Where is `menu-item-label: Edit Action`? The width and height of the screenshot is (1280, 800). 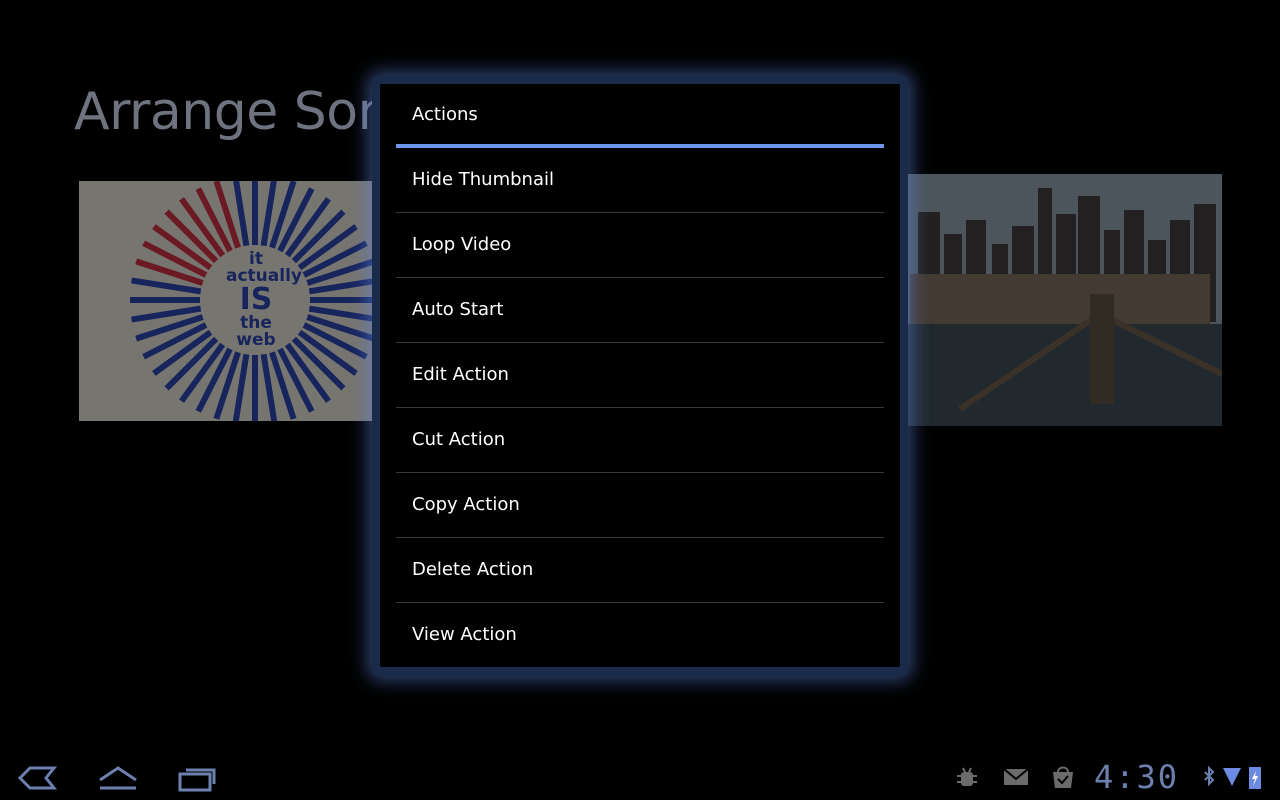
menu-item-label: Edit Action is located at coordinates (460, 374).